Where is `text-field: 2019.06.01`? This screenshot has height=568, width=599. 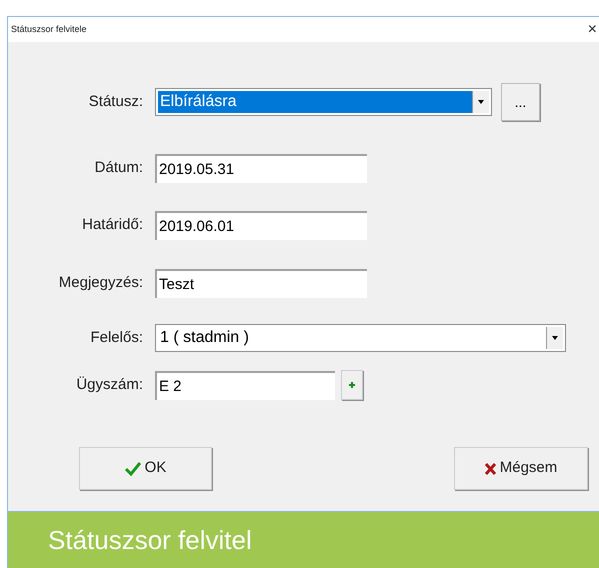 text-field: 2019.06.01 is located at coordinates (261, 225).